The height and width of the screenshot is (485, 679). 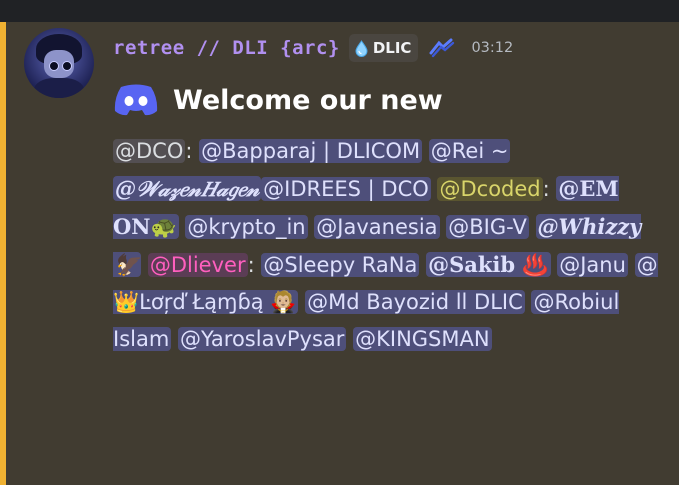 What do you see at coordinates (346, 189) in the screenshot?
I see `mention-idrees: @IDREES | DCO` at bounding box center [346, 189].